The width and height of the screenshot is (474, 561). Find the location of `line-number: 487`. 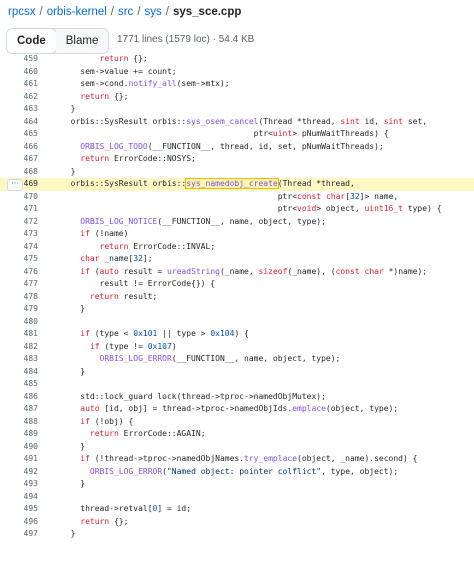

line-number: 487 is located at coordinates (19, 409).